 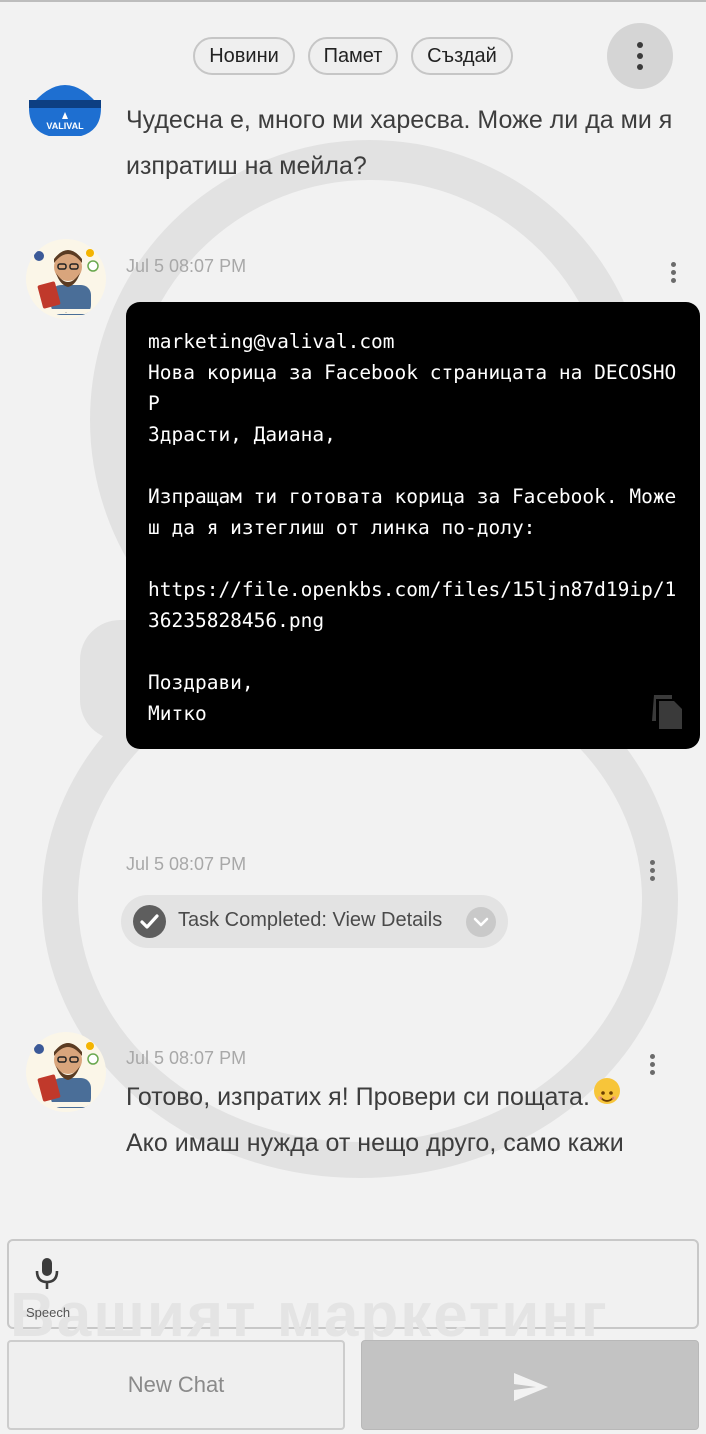 What do you see at coordinates (606, 1091) in the screenshot?
I see `smiley-emoji-icon` at bounding box center [606, 1091].